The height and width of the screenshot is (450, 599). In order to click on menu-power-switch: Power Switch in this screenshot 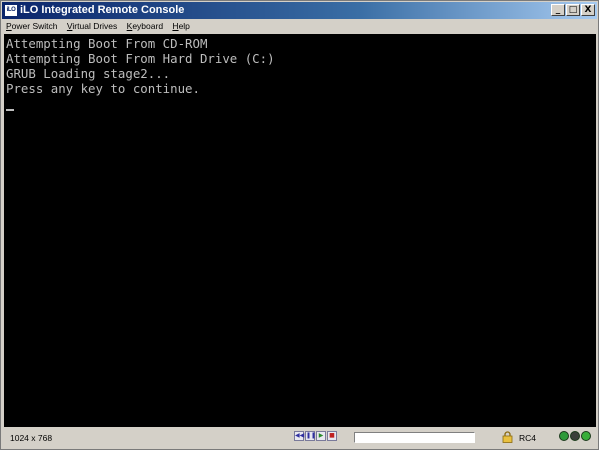, I will do `click(32, 26)`.